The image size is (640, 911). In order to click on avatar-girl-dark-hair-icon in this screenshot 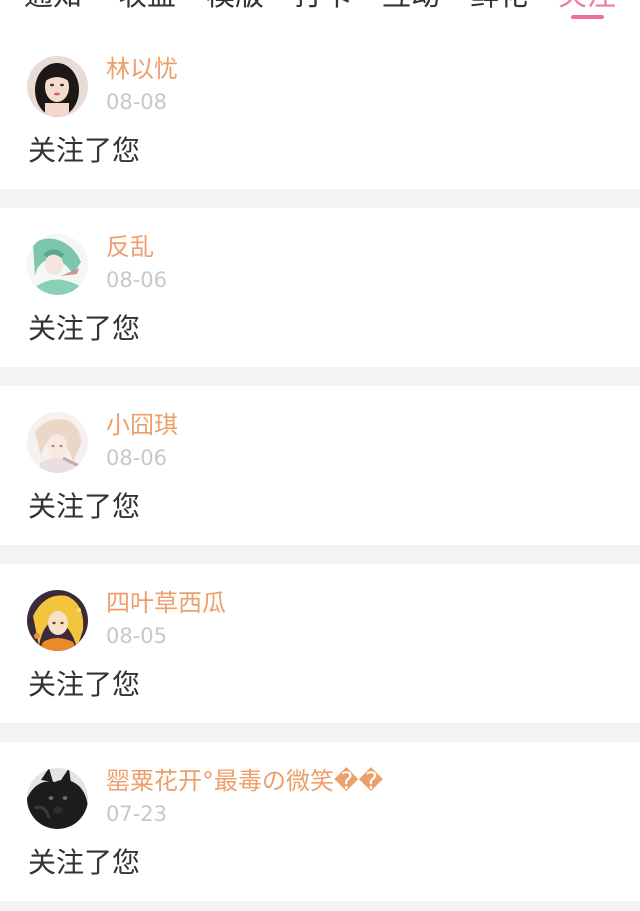, I will do `click(57, 86)`.